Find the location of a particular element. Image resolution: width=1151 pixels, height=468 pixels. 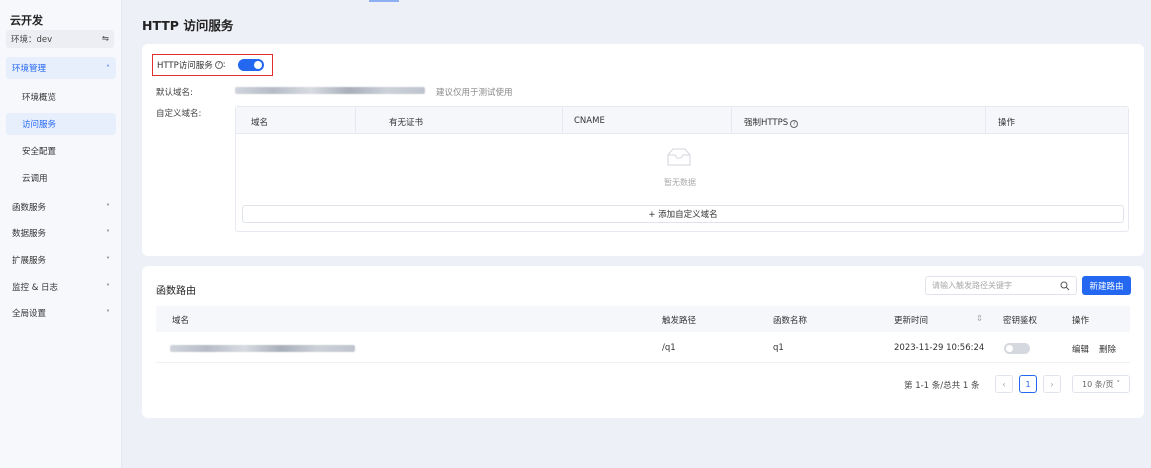

delete-link: 删除 is located at coordinates (1107, 349).